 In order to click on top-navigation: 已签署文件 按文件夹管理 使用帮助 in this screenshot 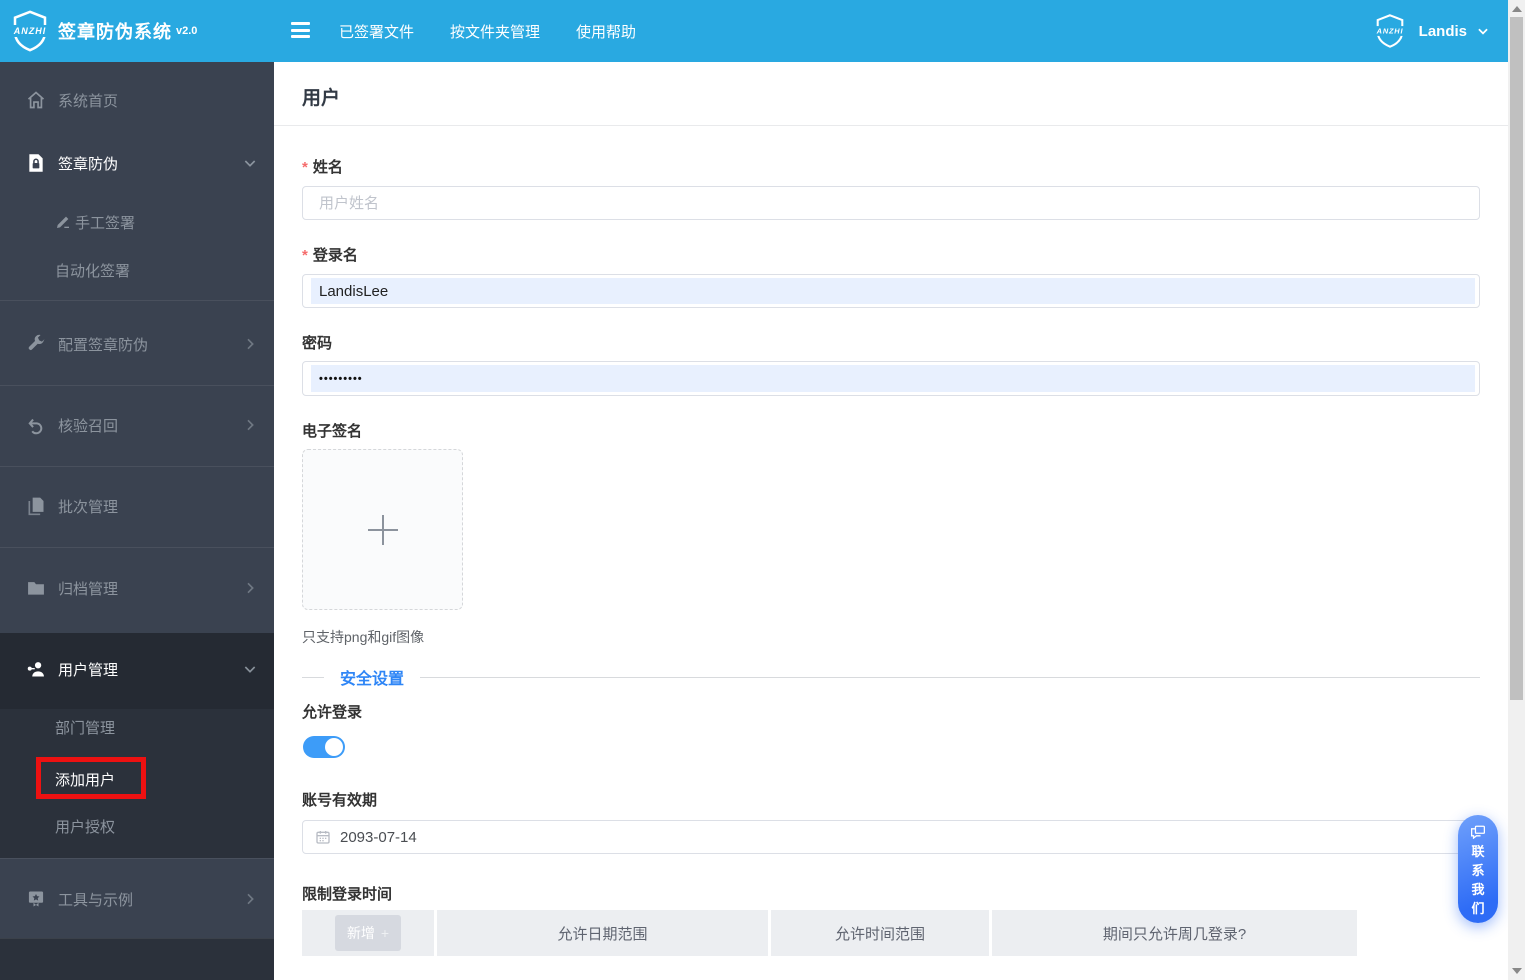, I will do `click(487, 31)`.